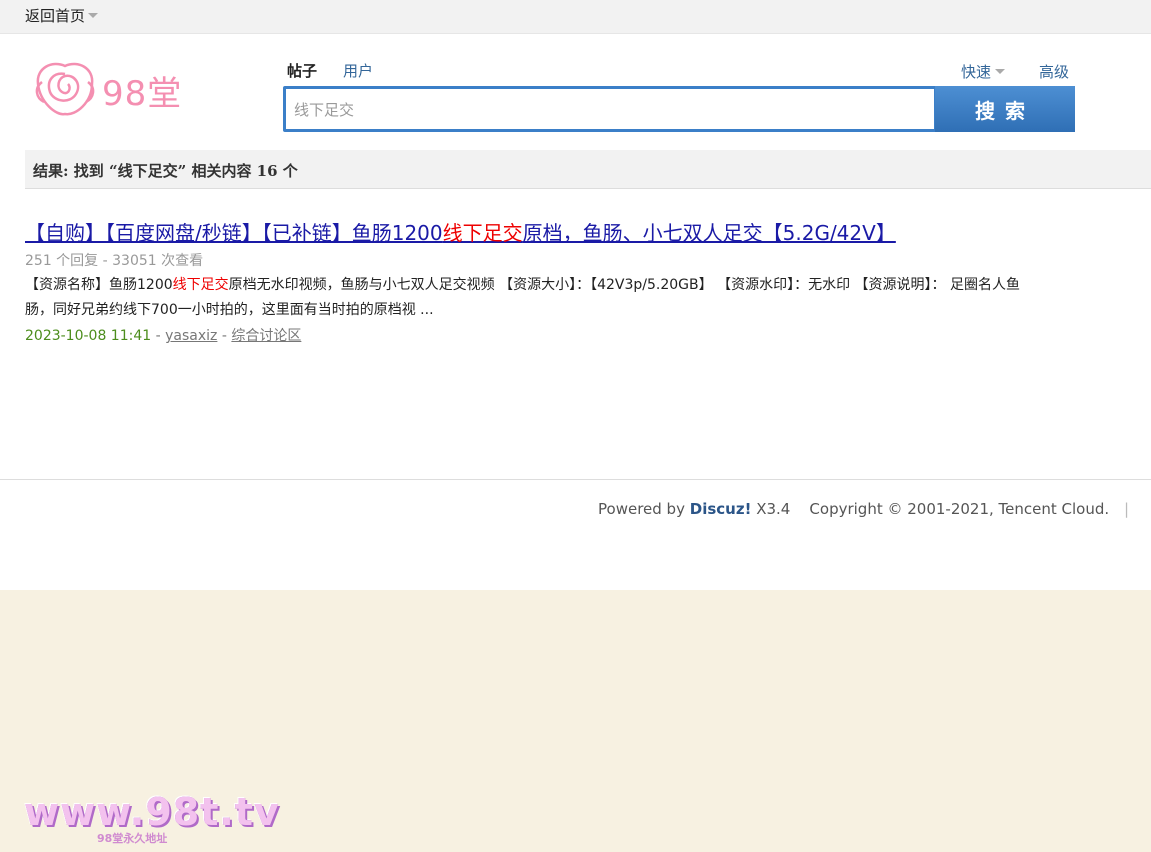  What do you see at coordinates (65, 89) in the screenshot?
I see `rose-icon` at bounding box center [65, 89].